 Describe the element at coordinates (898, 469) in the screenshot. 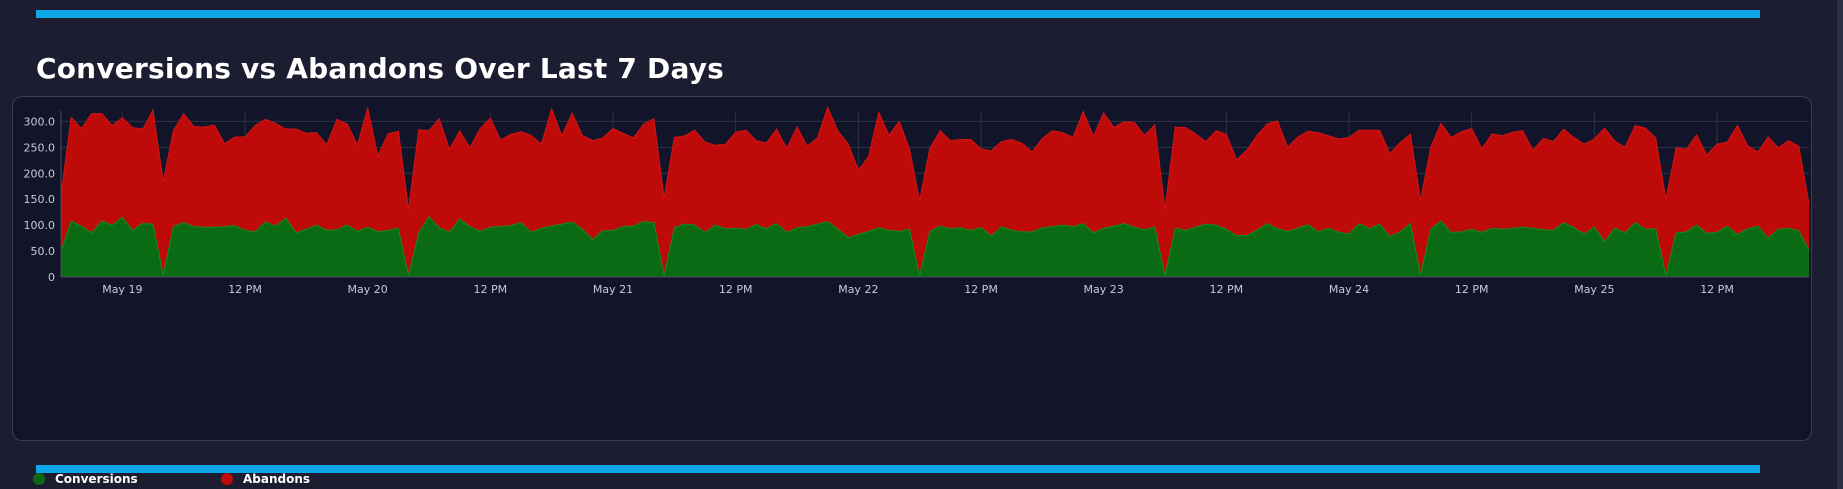

I see `bottom-accent-bar` at that location.